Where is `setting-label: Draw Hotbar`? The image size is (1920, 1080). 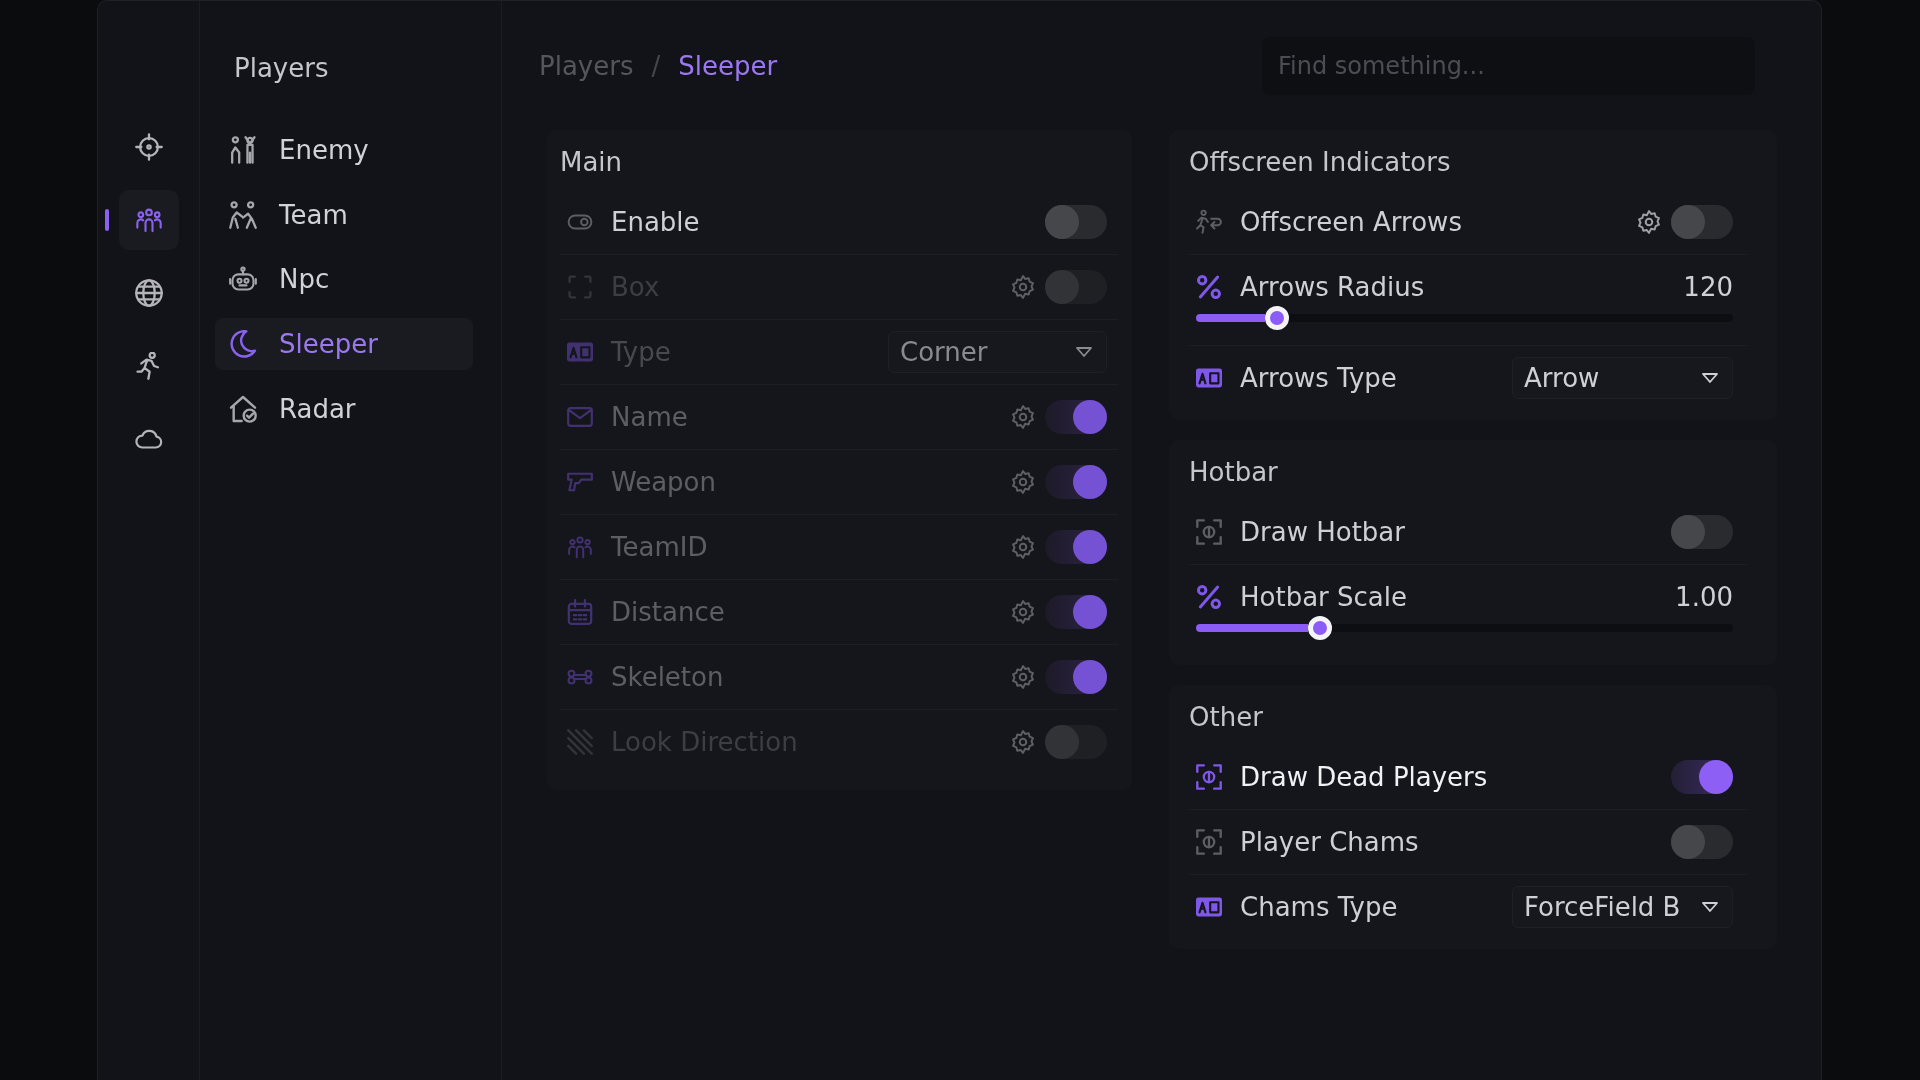 setting-label: Draw Hotbar is located at coordinates (1322, 532).